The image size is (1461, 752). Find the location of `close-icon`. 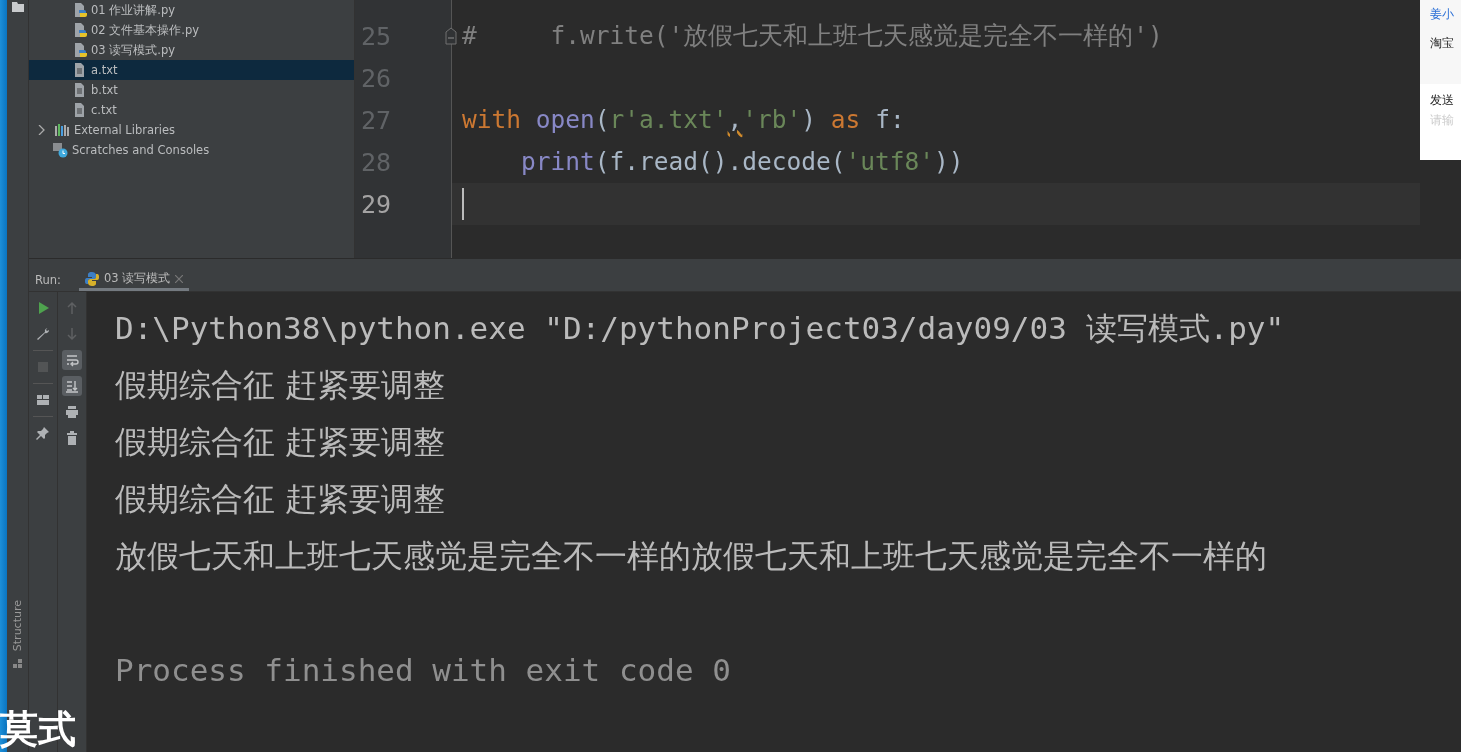

close-icon is located at coordinates (179, 278).